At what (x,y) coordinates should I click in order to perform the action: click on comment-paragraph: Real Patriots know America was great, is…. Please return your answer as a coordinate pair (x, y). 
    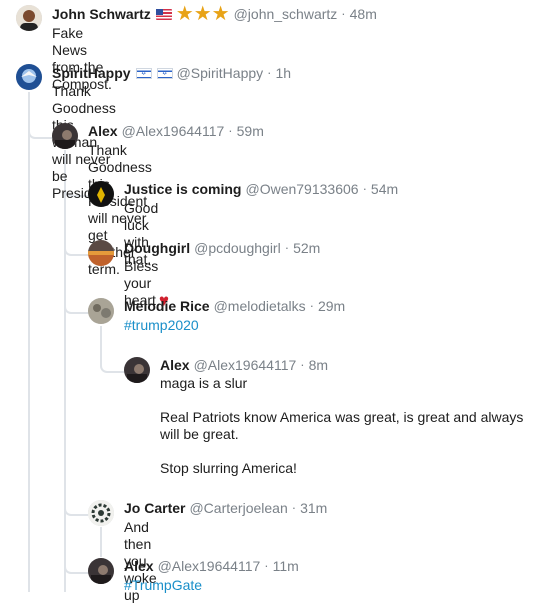
    Looking at the image, I should click on (342, 425).